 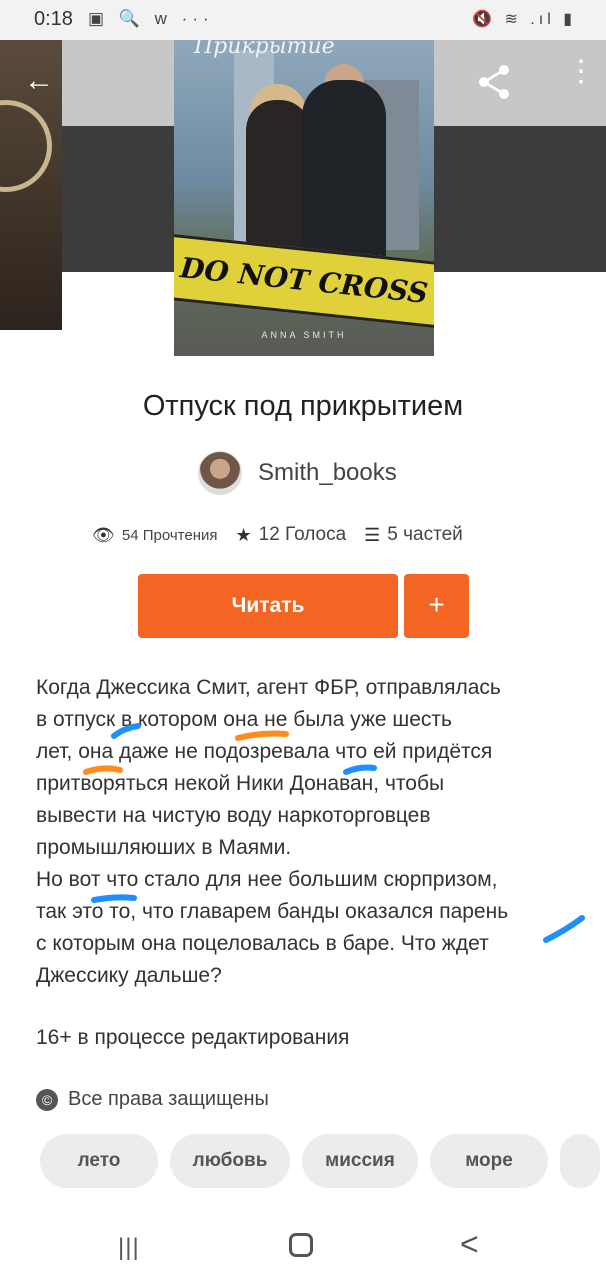 I want to click on age-note: 16+ в процессе редактирования, so click(x=193, y=1037).